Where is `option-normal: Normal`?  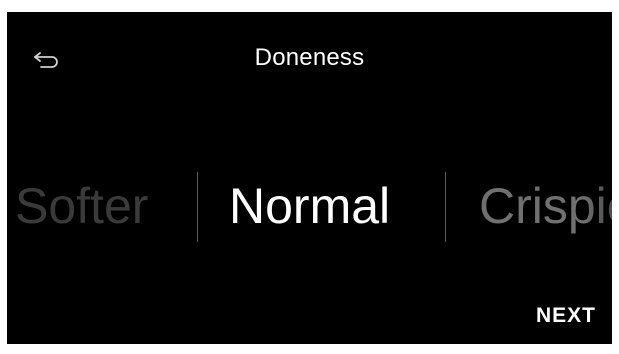 option-normal: Normal is located at coordinates (309, 206).